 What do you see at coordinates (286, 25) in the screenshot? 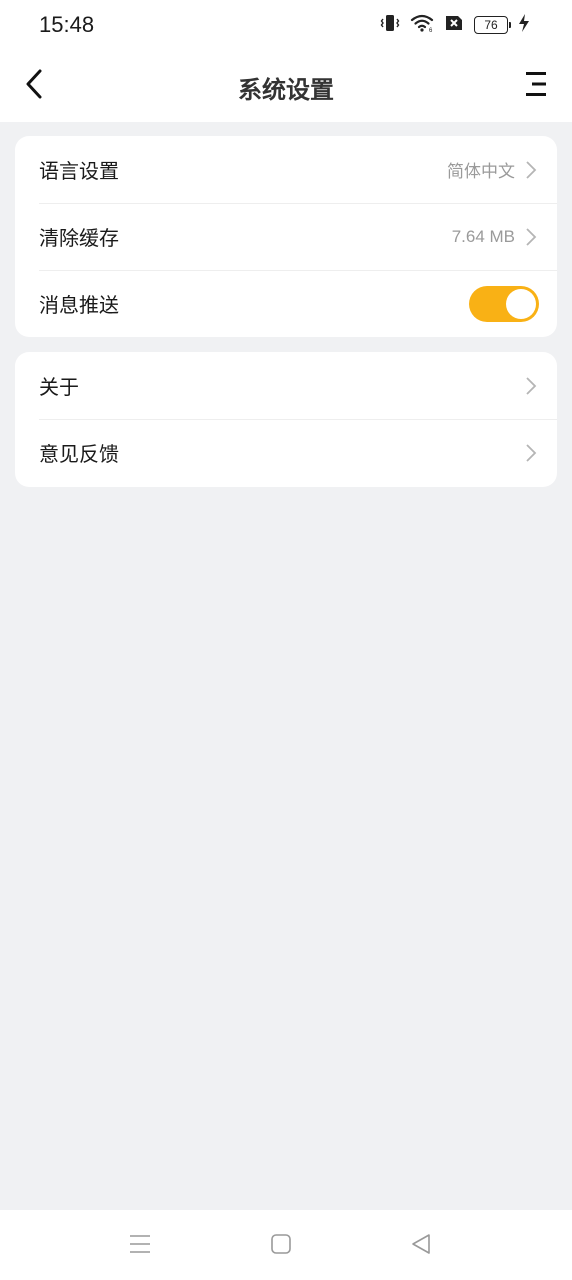
I see `status-bar: 15:48 6 76` at bounding box center [286, 25].